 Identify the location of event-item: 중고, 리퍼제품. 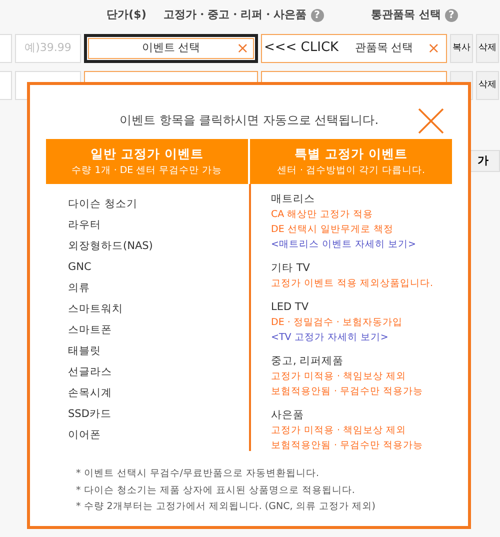
(307, 361).